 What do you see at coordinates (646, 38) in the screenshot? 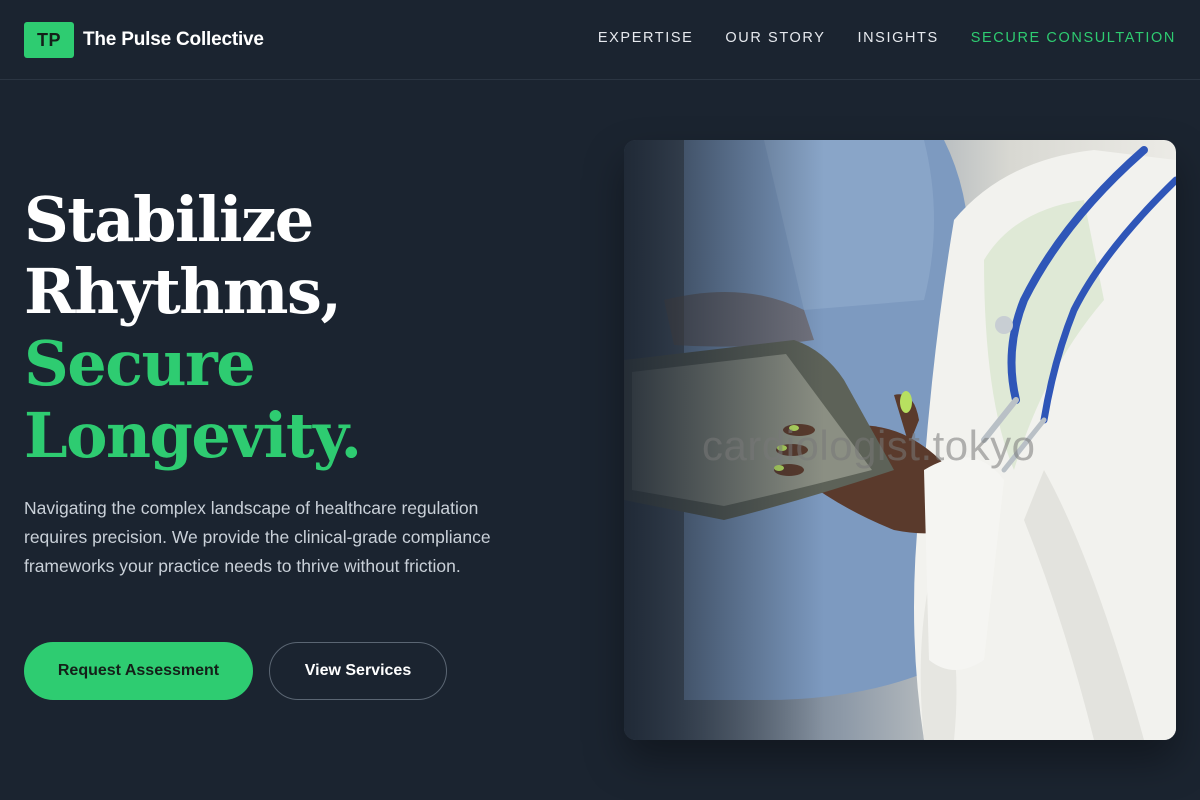
I see `nav-link-expertise: EXPERTISE` at bounding box center [646, 38].